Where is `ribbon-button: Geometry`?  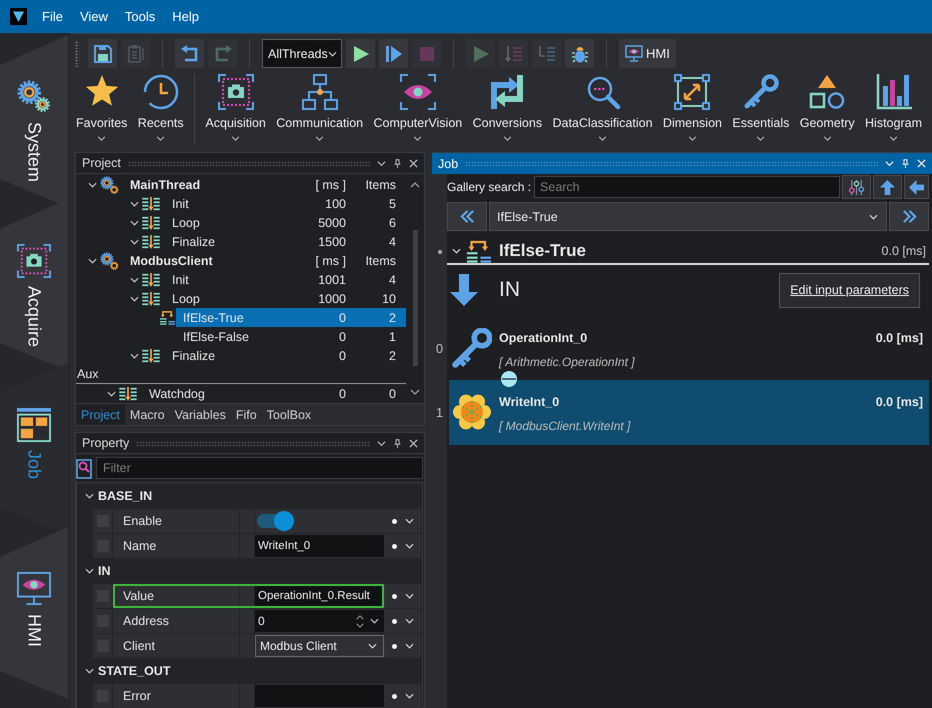
ribbon-button: Geometry is located at coordinates (827, 107).